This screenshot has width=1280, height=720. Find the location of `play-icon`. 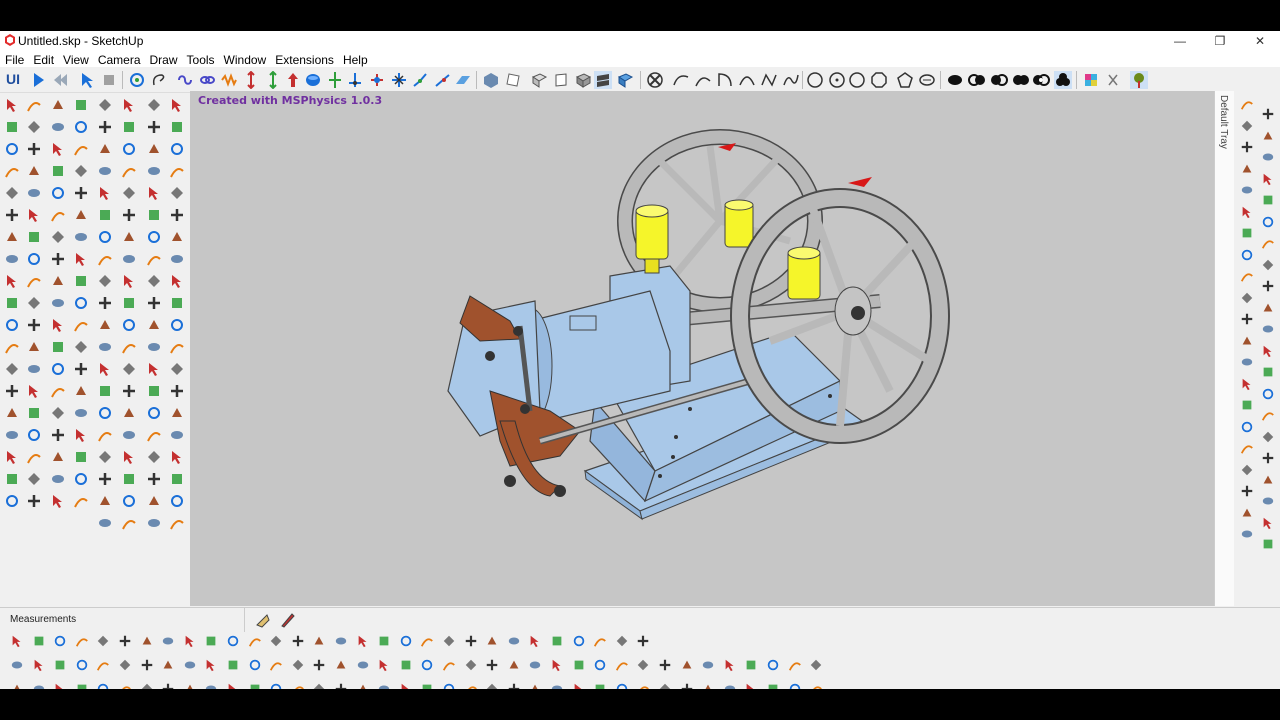

play-icon is located at coordinates (39, 80).